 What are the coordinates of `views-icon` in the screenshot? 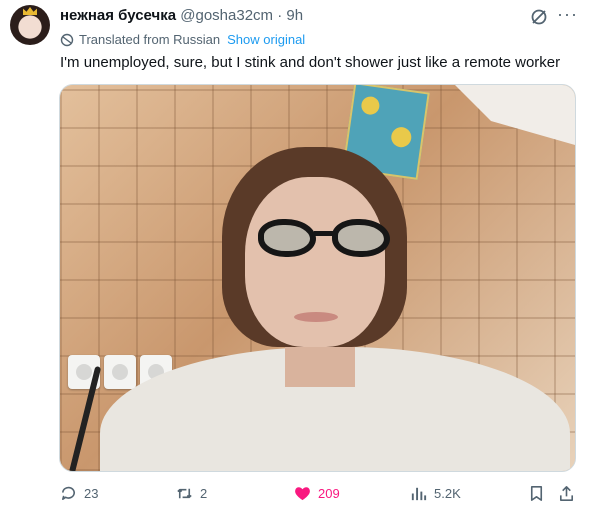 It's located at (419, 493).